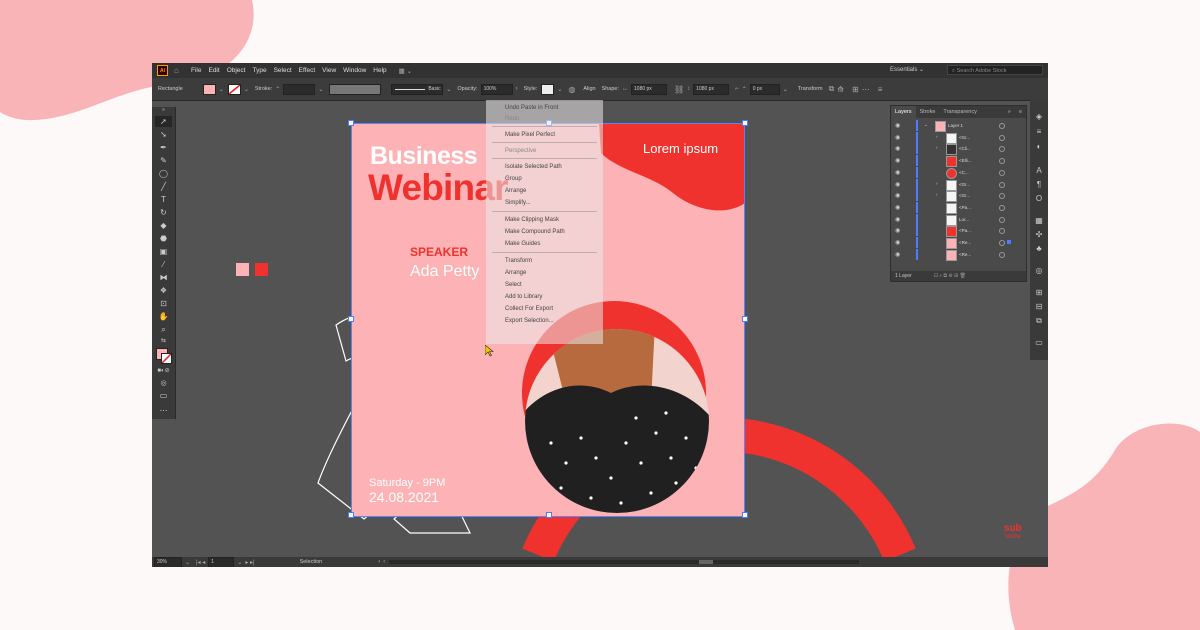 The width and height of the screenshot is (1200, 630). What do you see at coordinates (163, 264) in the screenshot?
I see `eyedropper-tool-icon: ⁄` at bounding box center [163, 264].